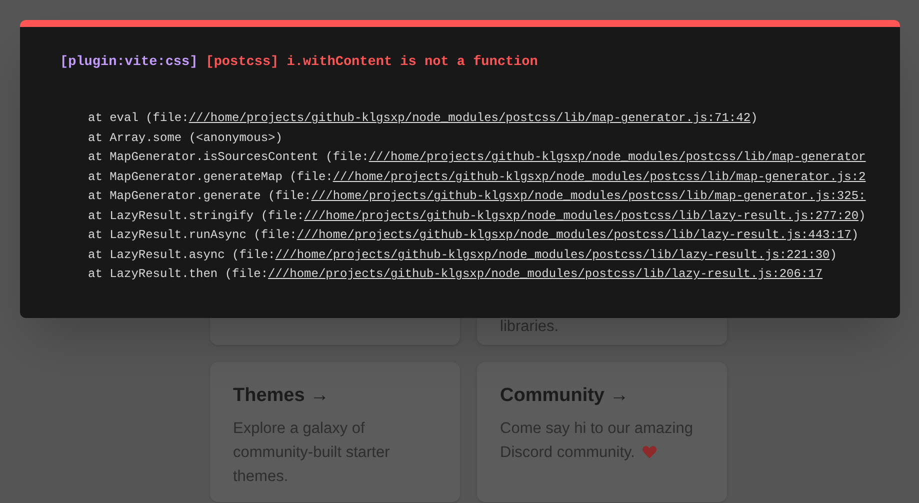 The width and height of the screenshot is (919, 503). I want to click on stack-trace-text: at MapGenerator.isSourcesContent (file:, so click(228, 157).